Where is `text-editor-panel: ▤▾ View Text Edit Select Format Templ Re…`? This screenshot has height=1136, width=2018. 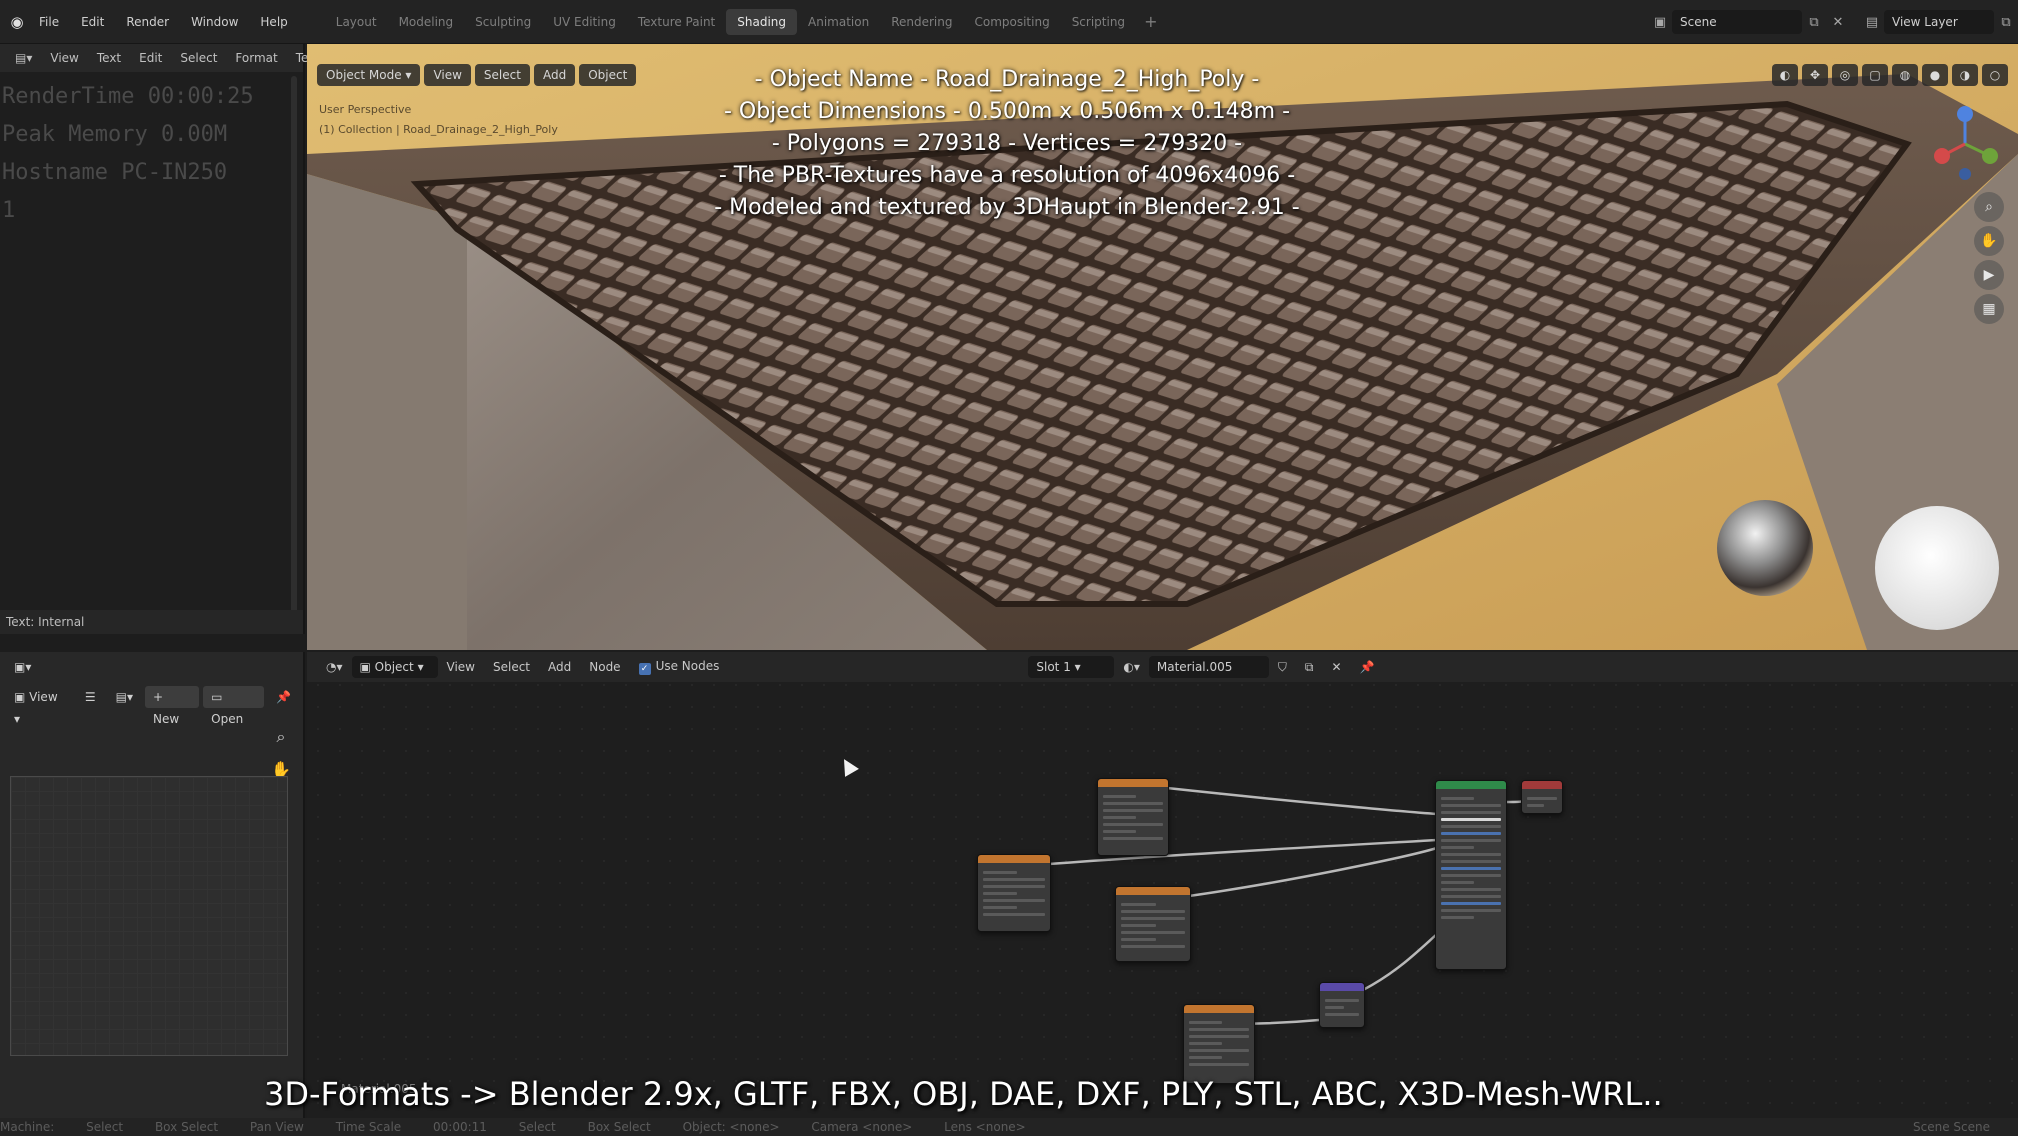 text-editor-panel: ▤▾ View Text Edit Select Format Templ Re… is located at coordinates (165, 339).